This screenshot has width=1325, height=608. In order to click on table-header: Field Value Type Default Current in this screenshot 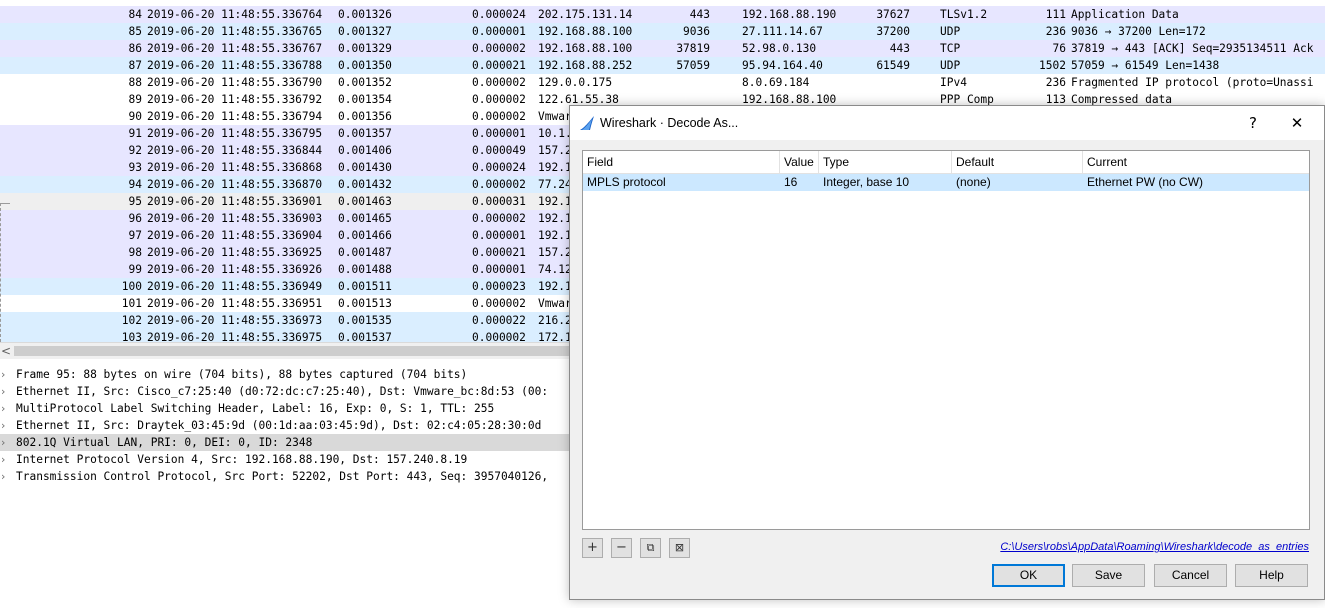, I will do `click(946, 162)`.